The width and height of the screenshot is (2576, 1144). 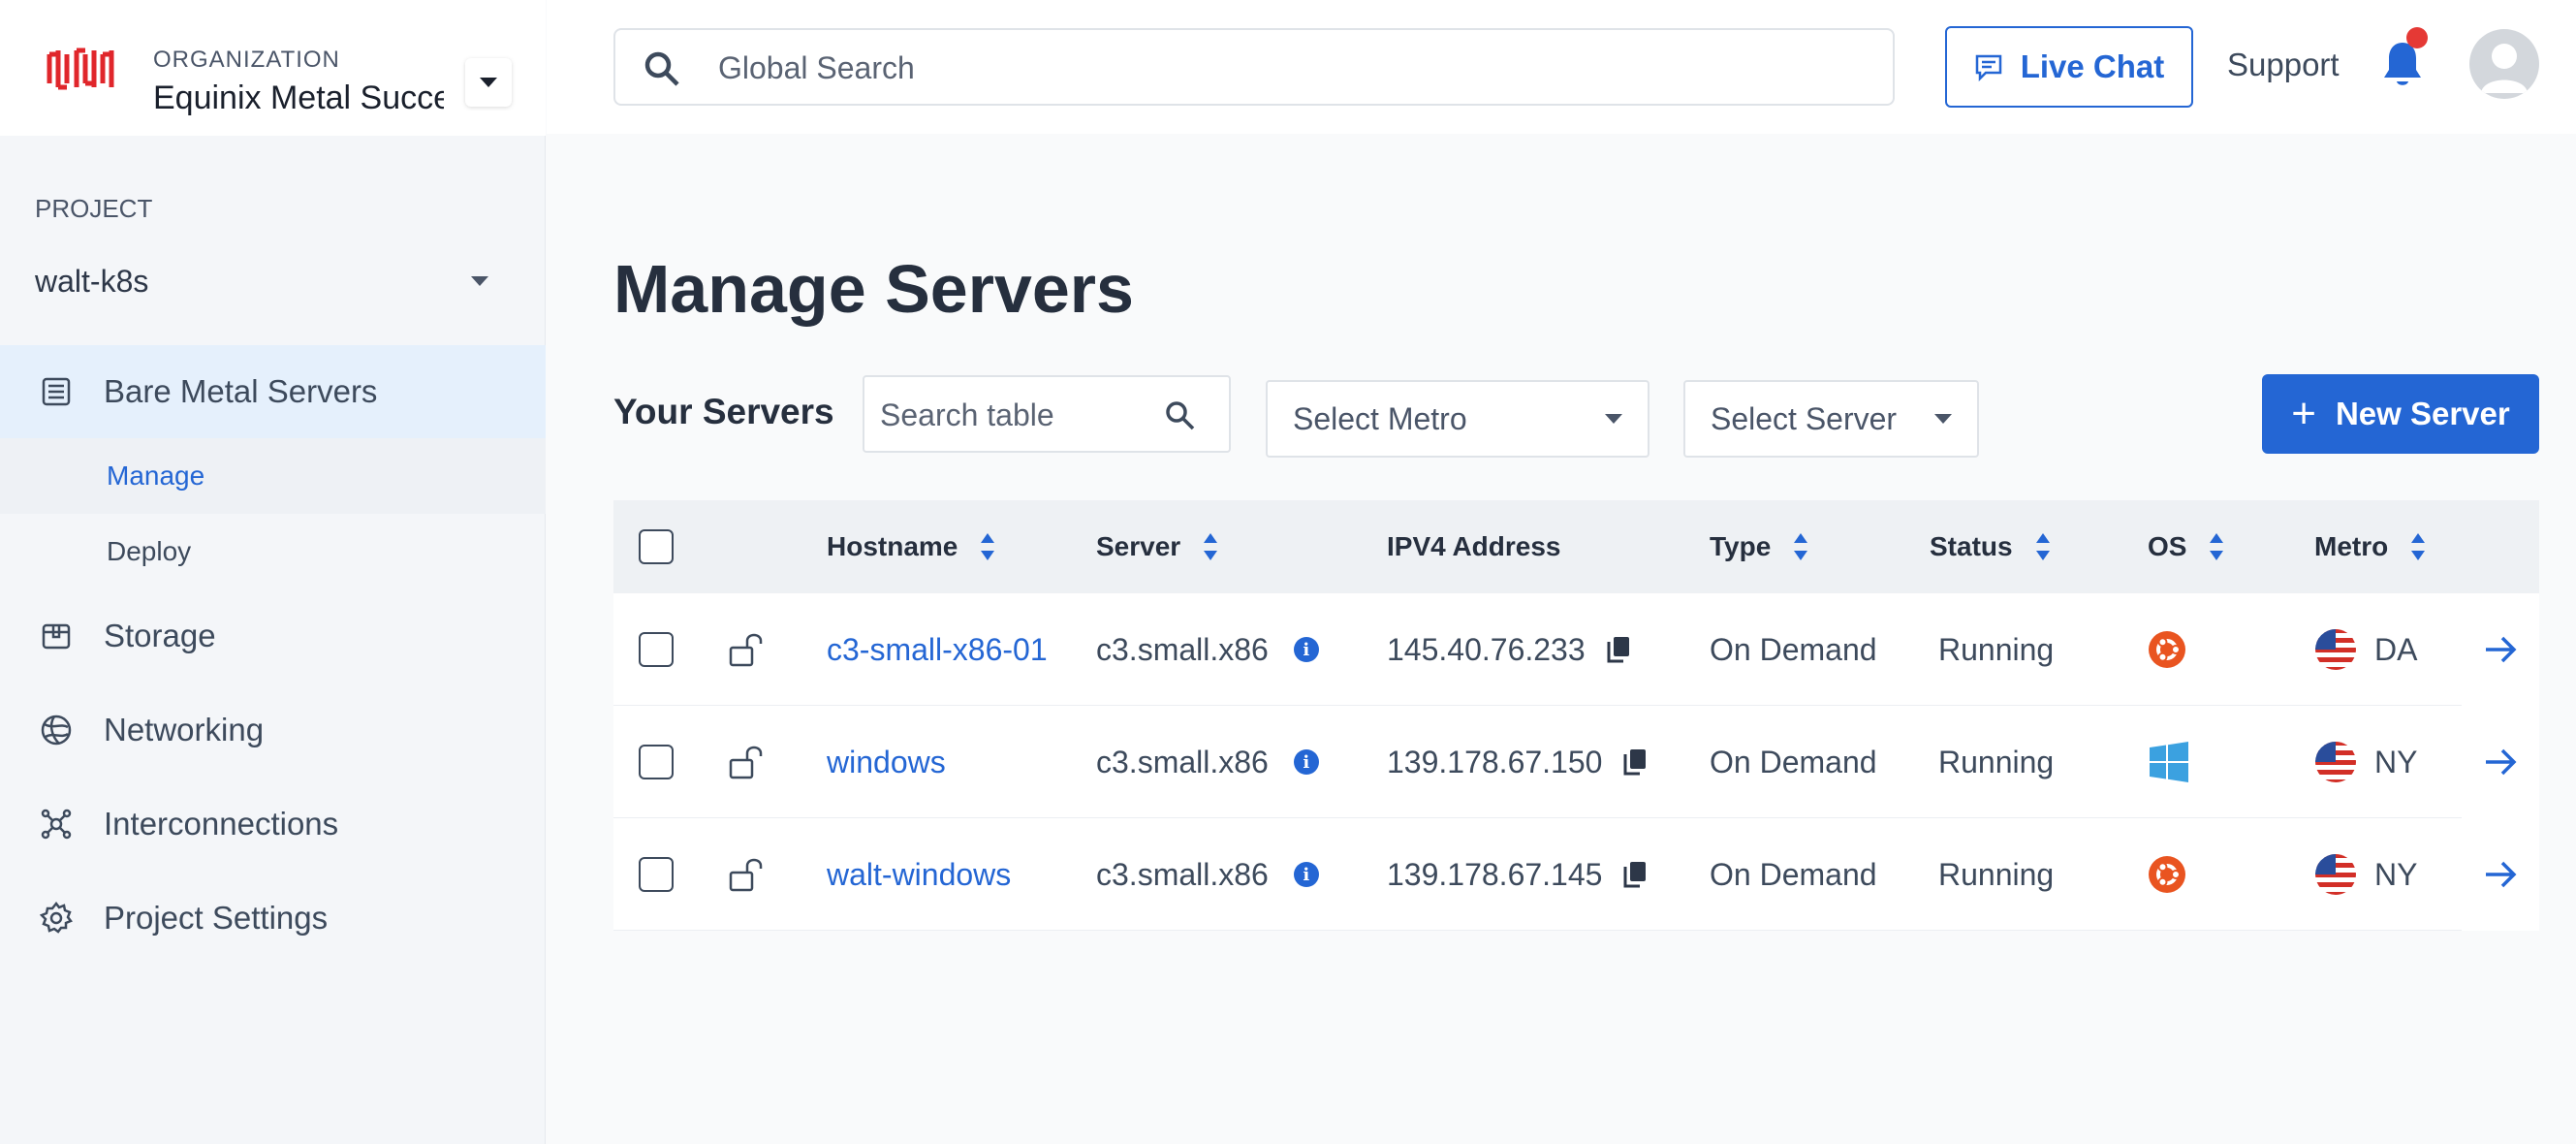 I want to click on plus-icon: +, so click(x=2303, y=413).